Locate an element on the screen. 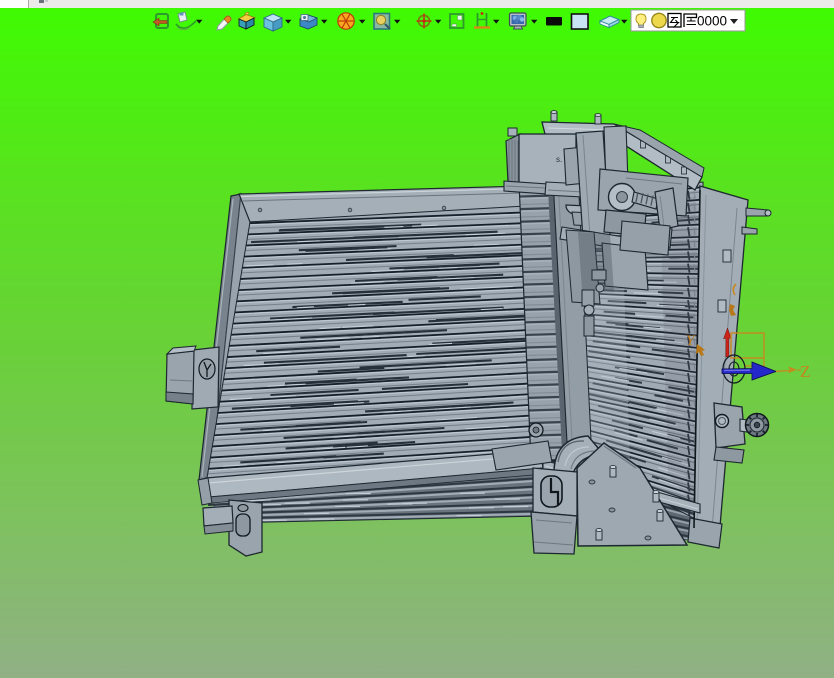 The width and height of the screenshot is (834, 678). svg-text: 0000 is located at coordinates (712, 21).